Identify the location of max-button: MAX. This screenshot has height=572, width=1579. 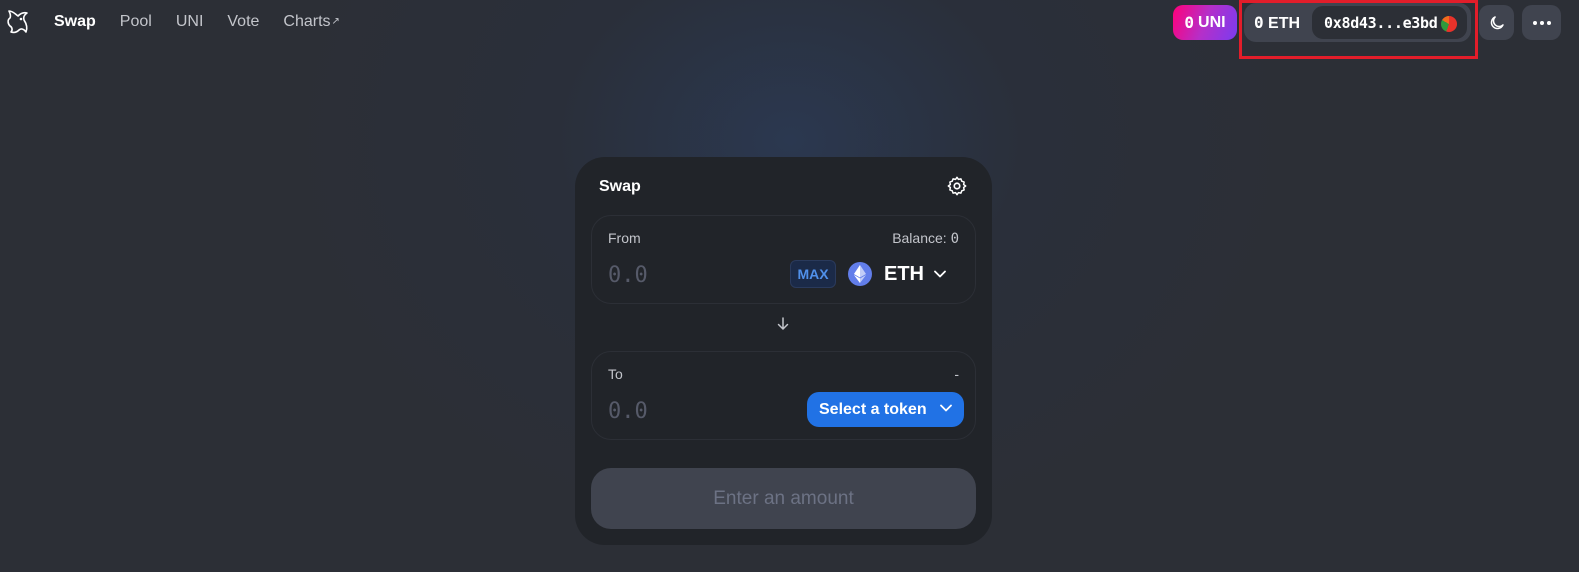
(813, 274).